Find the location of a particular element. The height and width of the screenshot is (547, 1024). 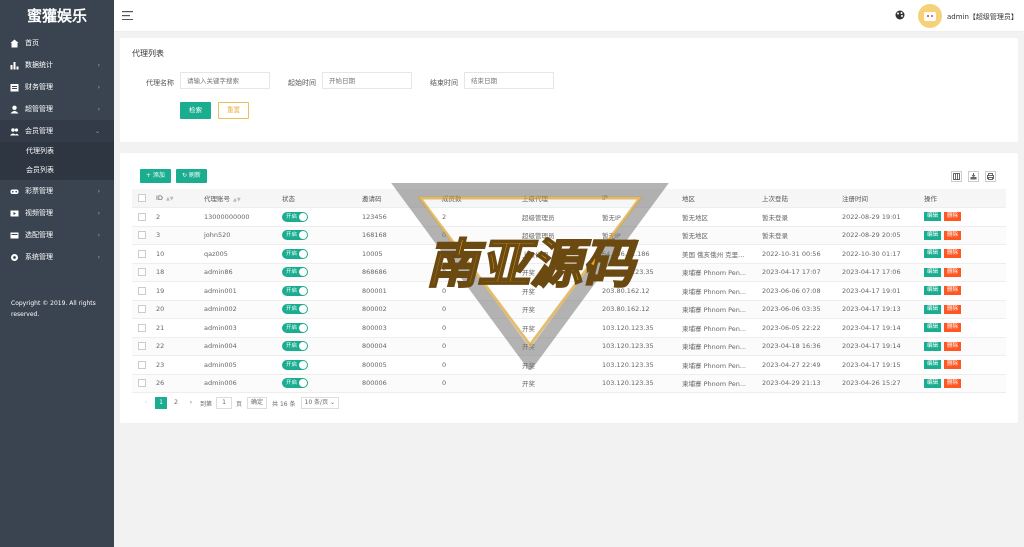

cell-status: 开启 is located at coordinates (316, 365).